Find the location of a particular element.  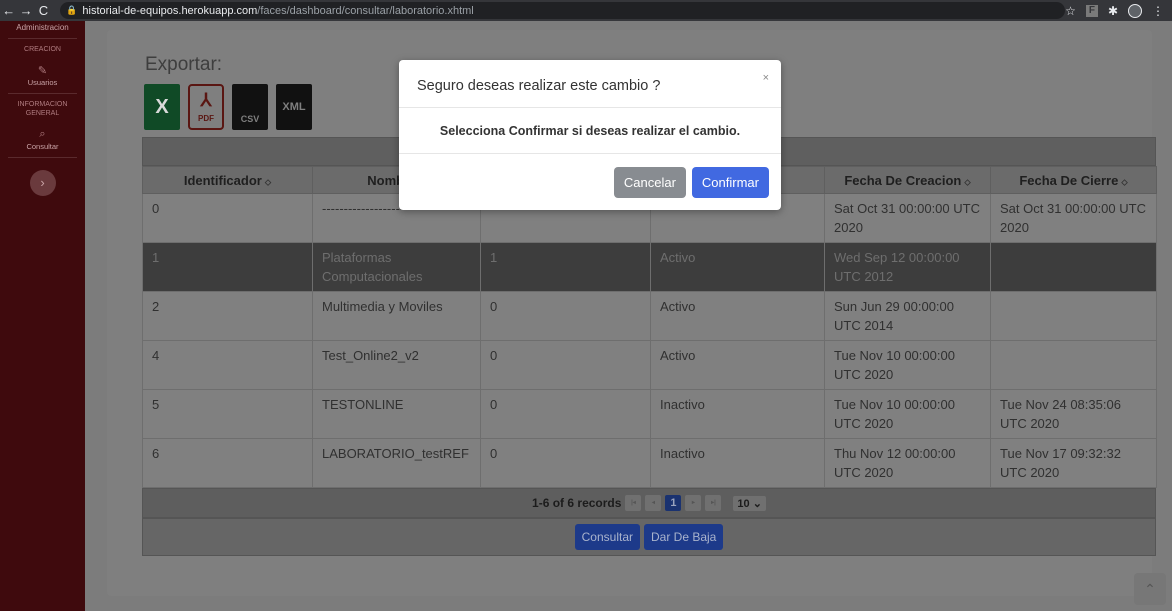

export-icons: X PDF CSV XML is located at coordinates (228, 107).